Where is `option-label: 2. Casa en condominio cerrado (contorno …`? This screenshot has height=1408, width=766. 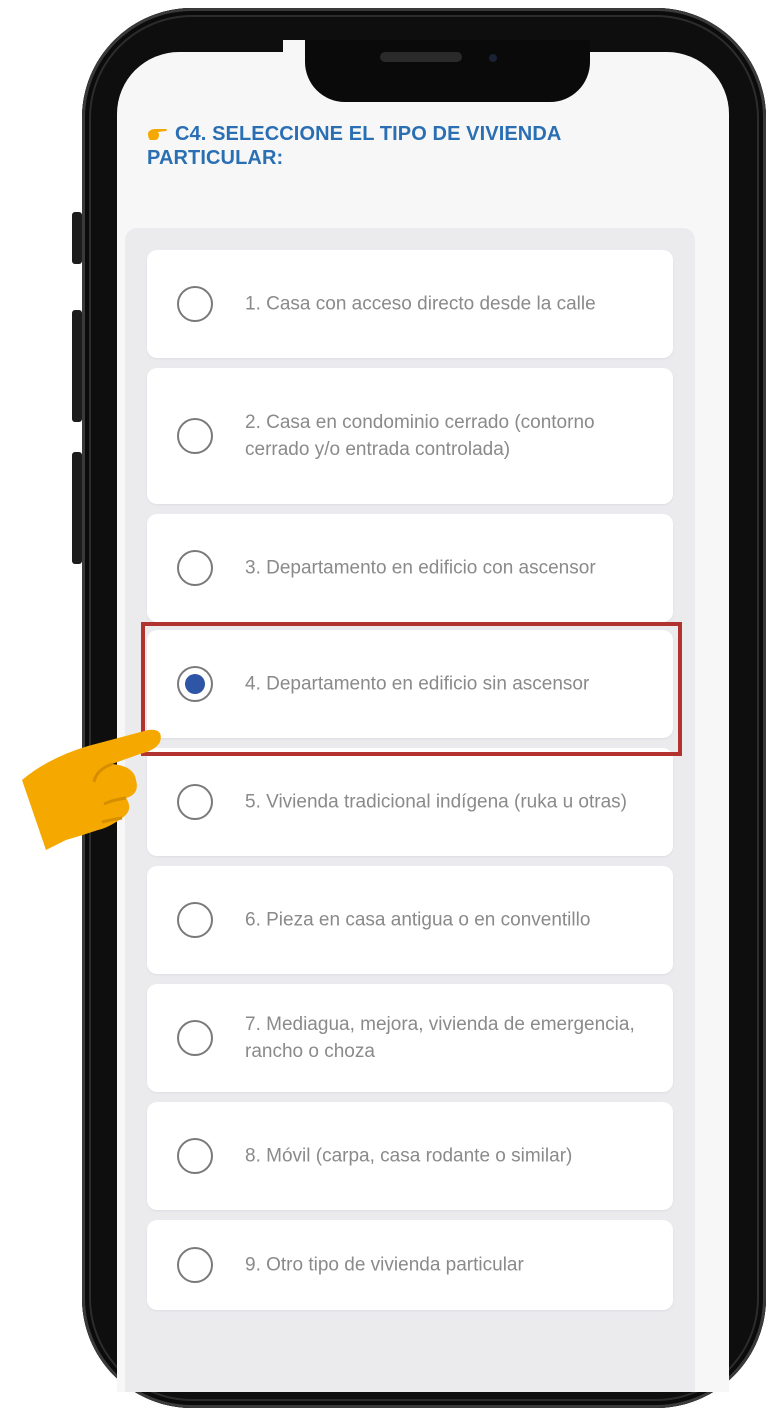
option-label: 2. Casa en condominio cerrado (contorno … is located at coordinates (420, 436).